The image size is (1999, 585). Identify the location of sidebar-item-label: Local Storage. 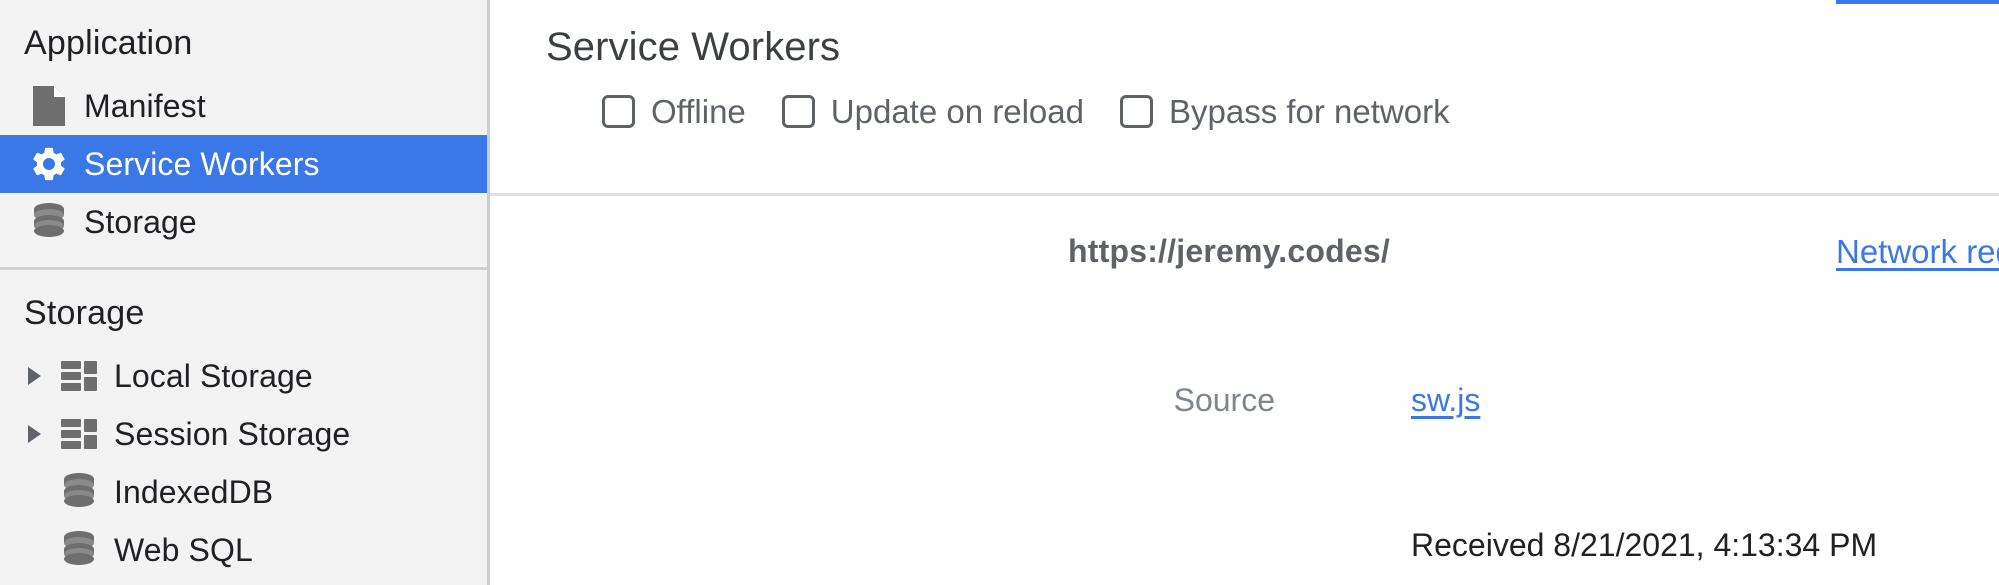
(213, 376).